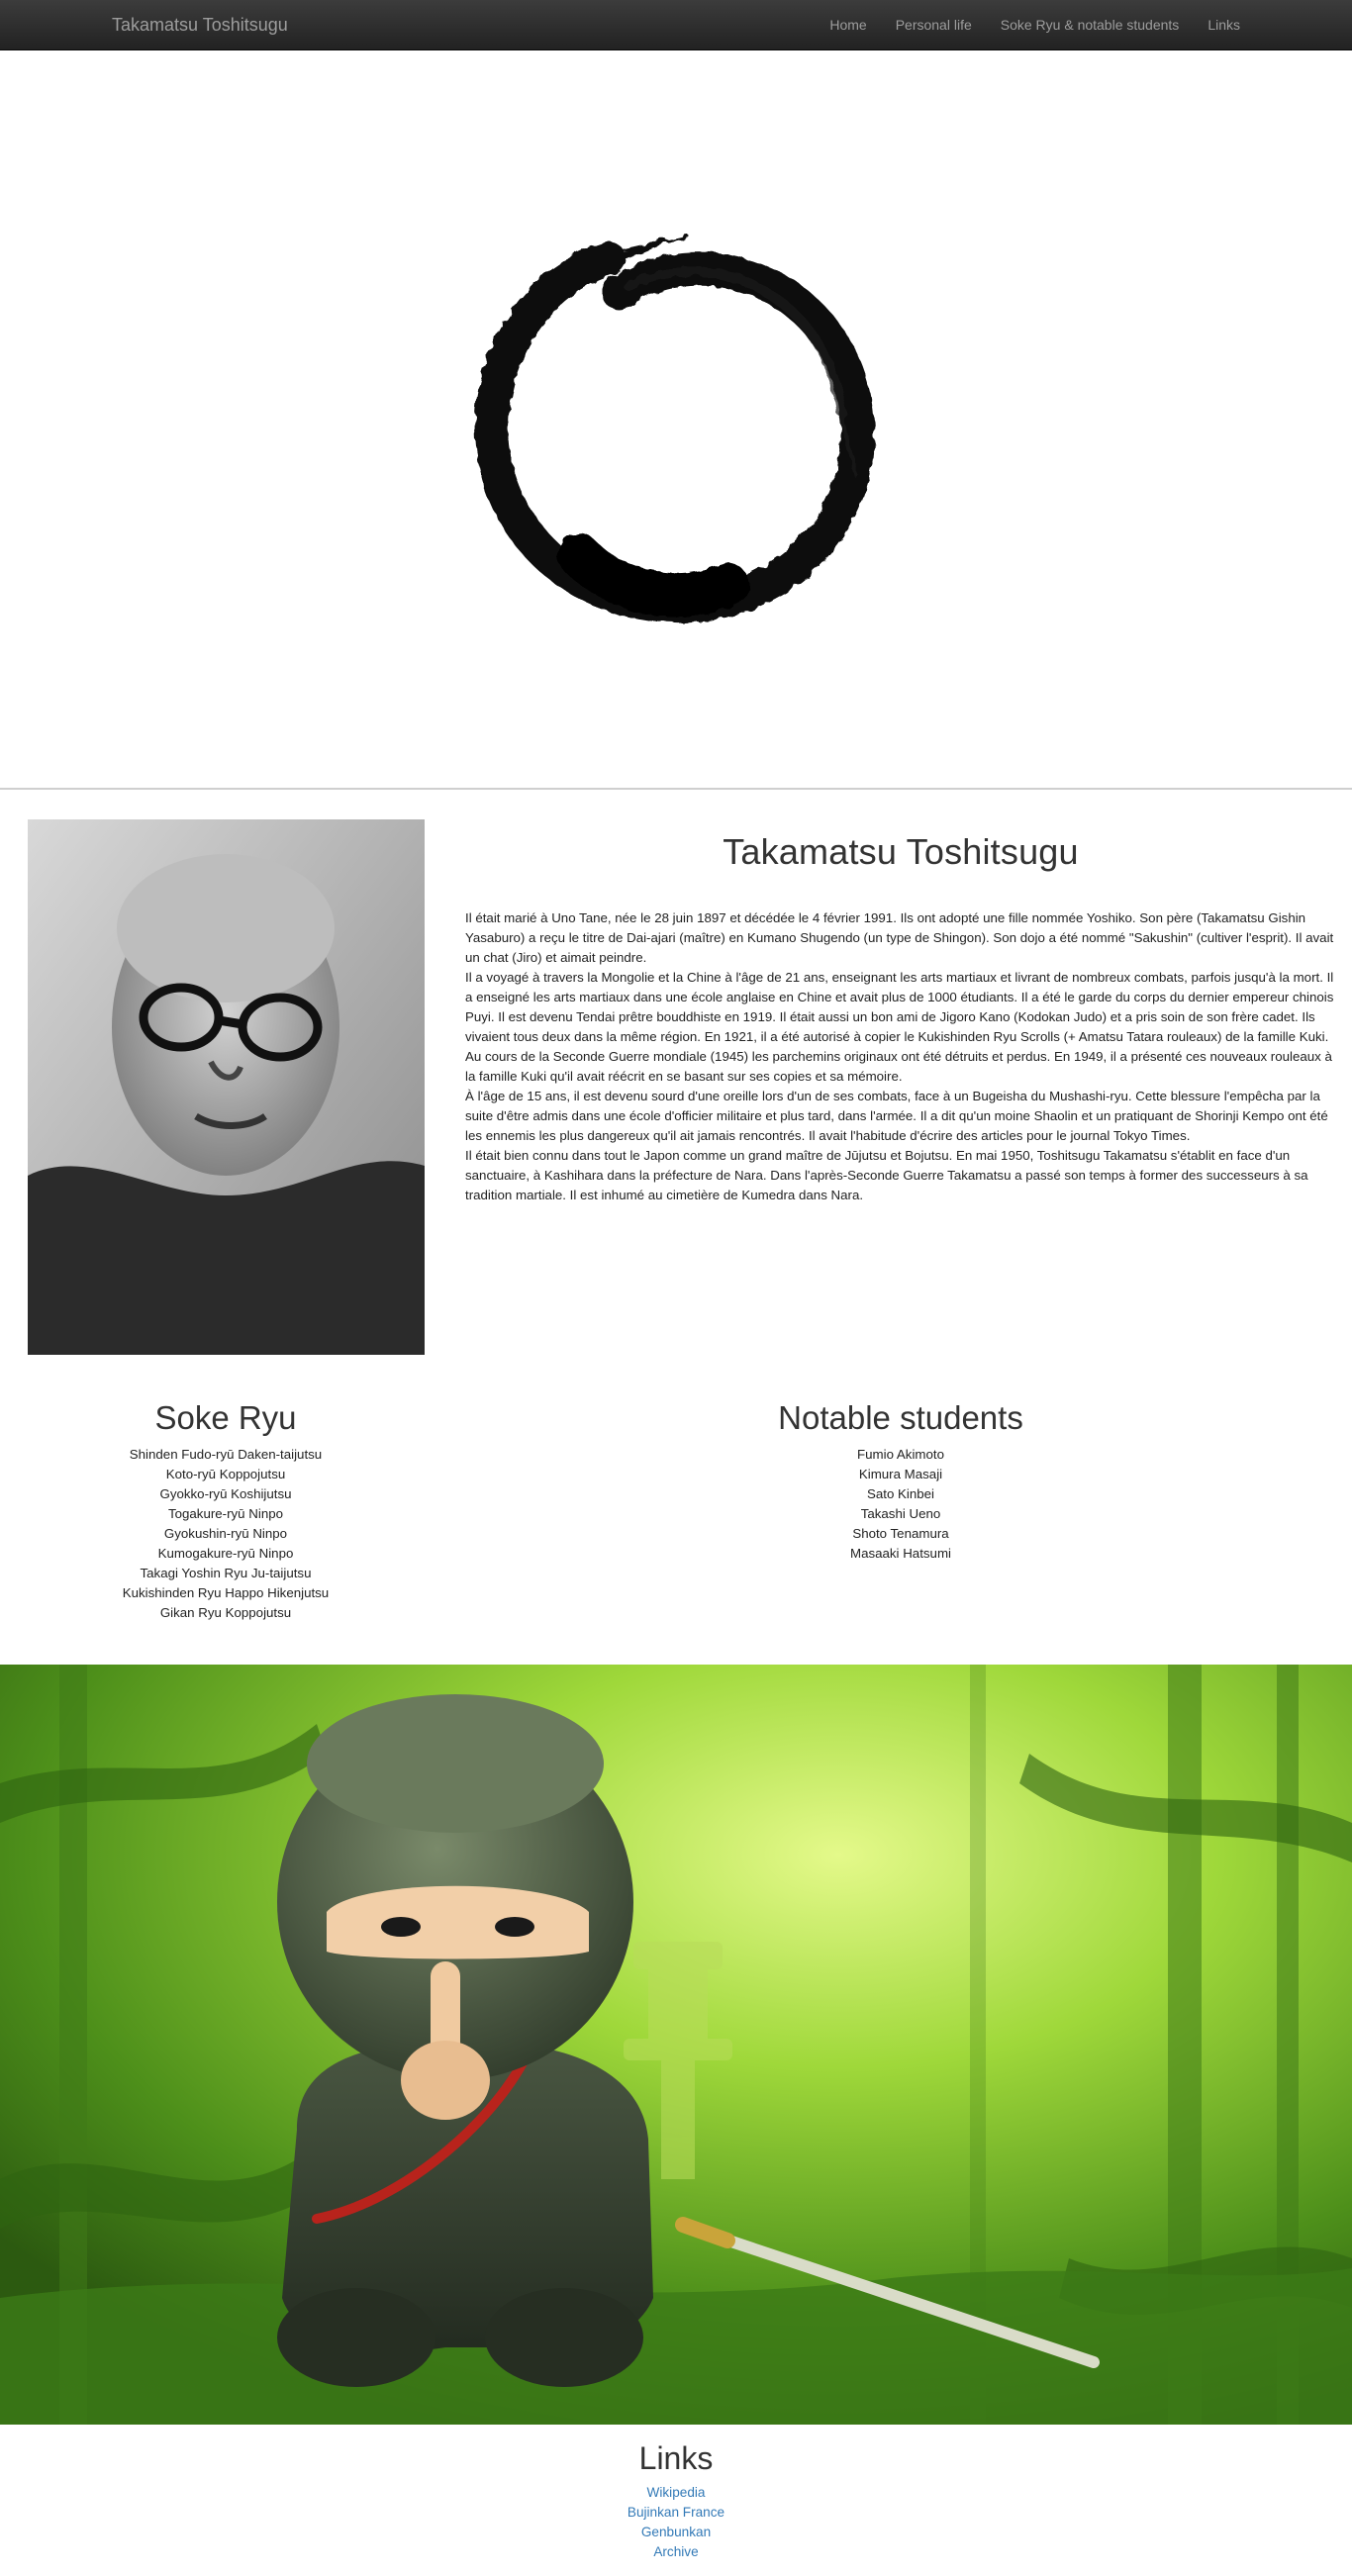  What do you see at coordinates (847, 25) in the screenshot?
I see `nav-home: Home` at bounding box center [847, 25].